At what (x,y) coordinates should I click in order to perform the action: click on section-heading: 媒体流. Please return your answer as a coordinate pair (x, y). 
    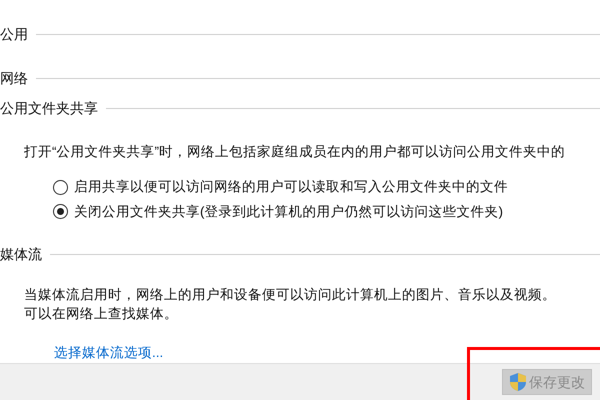
    Looking at the image, I should click on (21, 254).